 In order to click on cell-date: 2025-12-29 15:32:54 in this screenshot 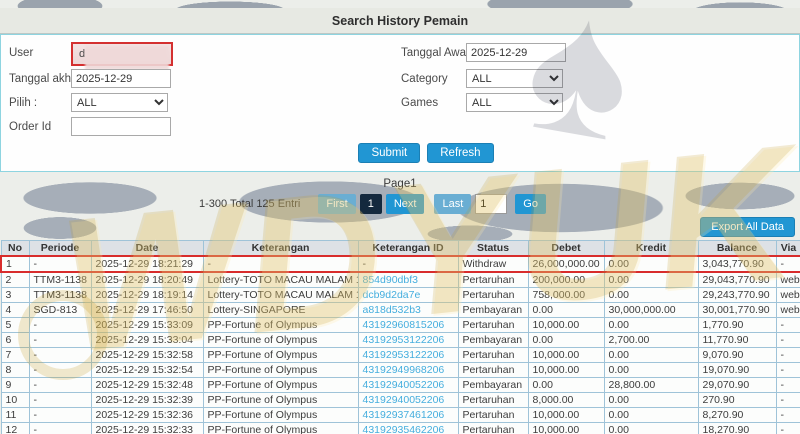, I will do `click(147, 370)`.